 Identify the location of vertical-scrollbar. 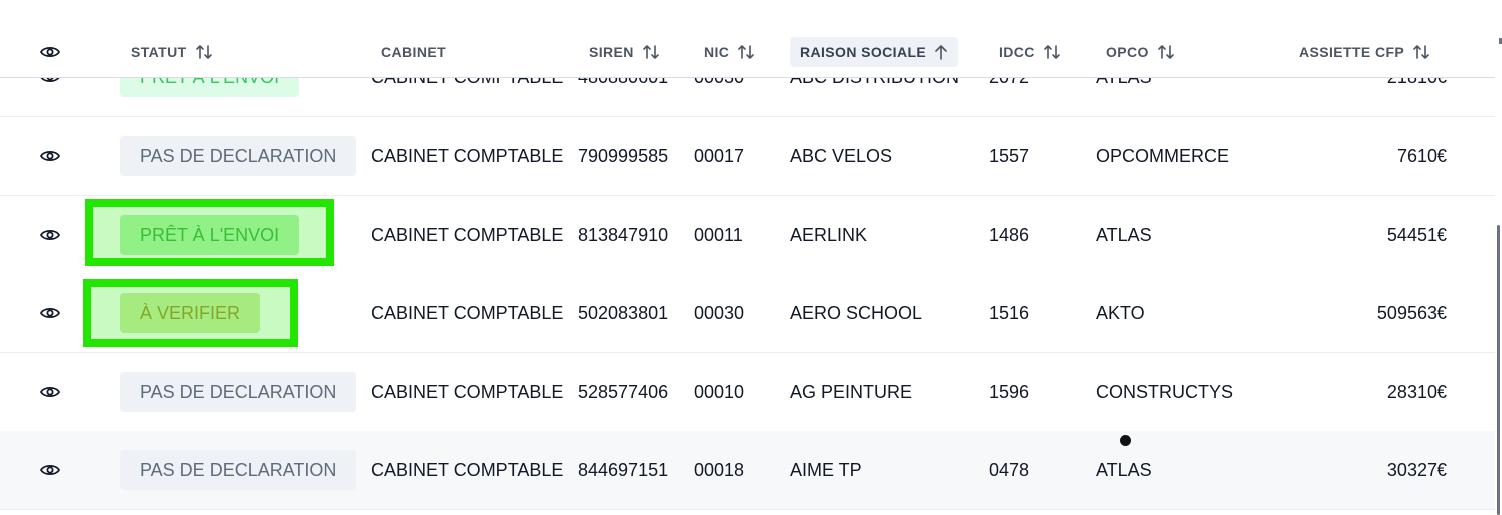
(1498, 257).